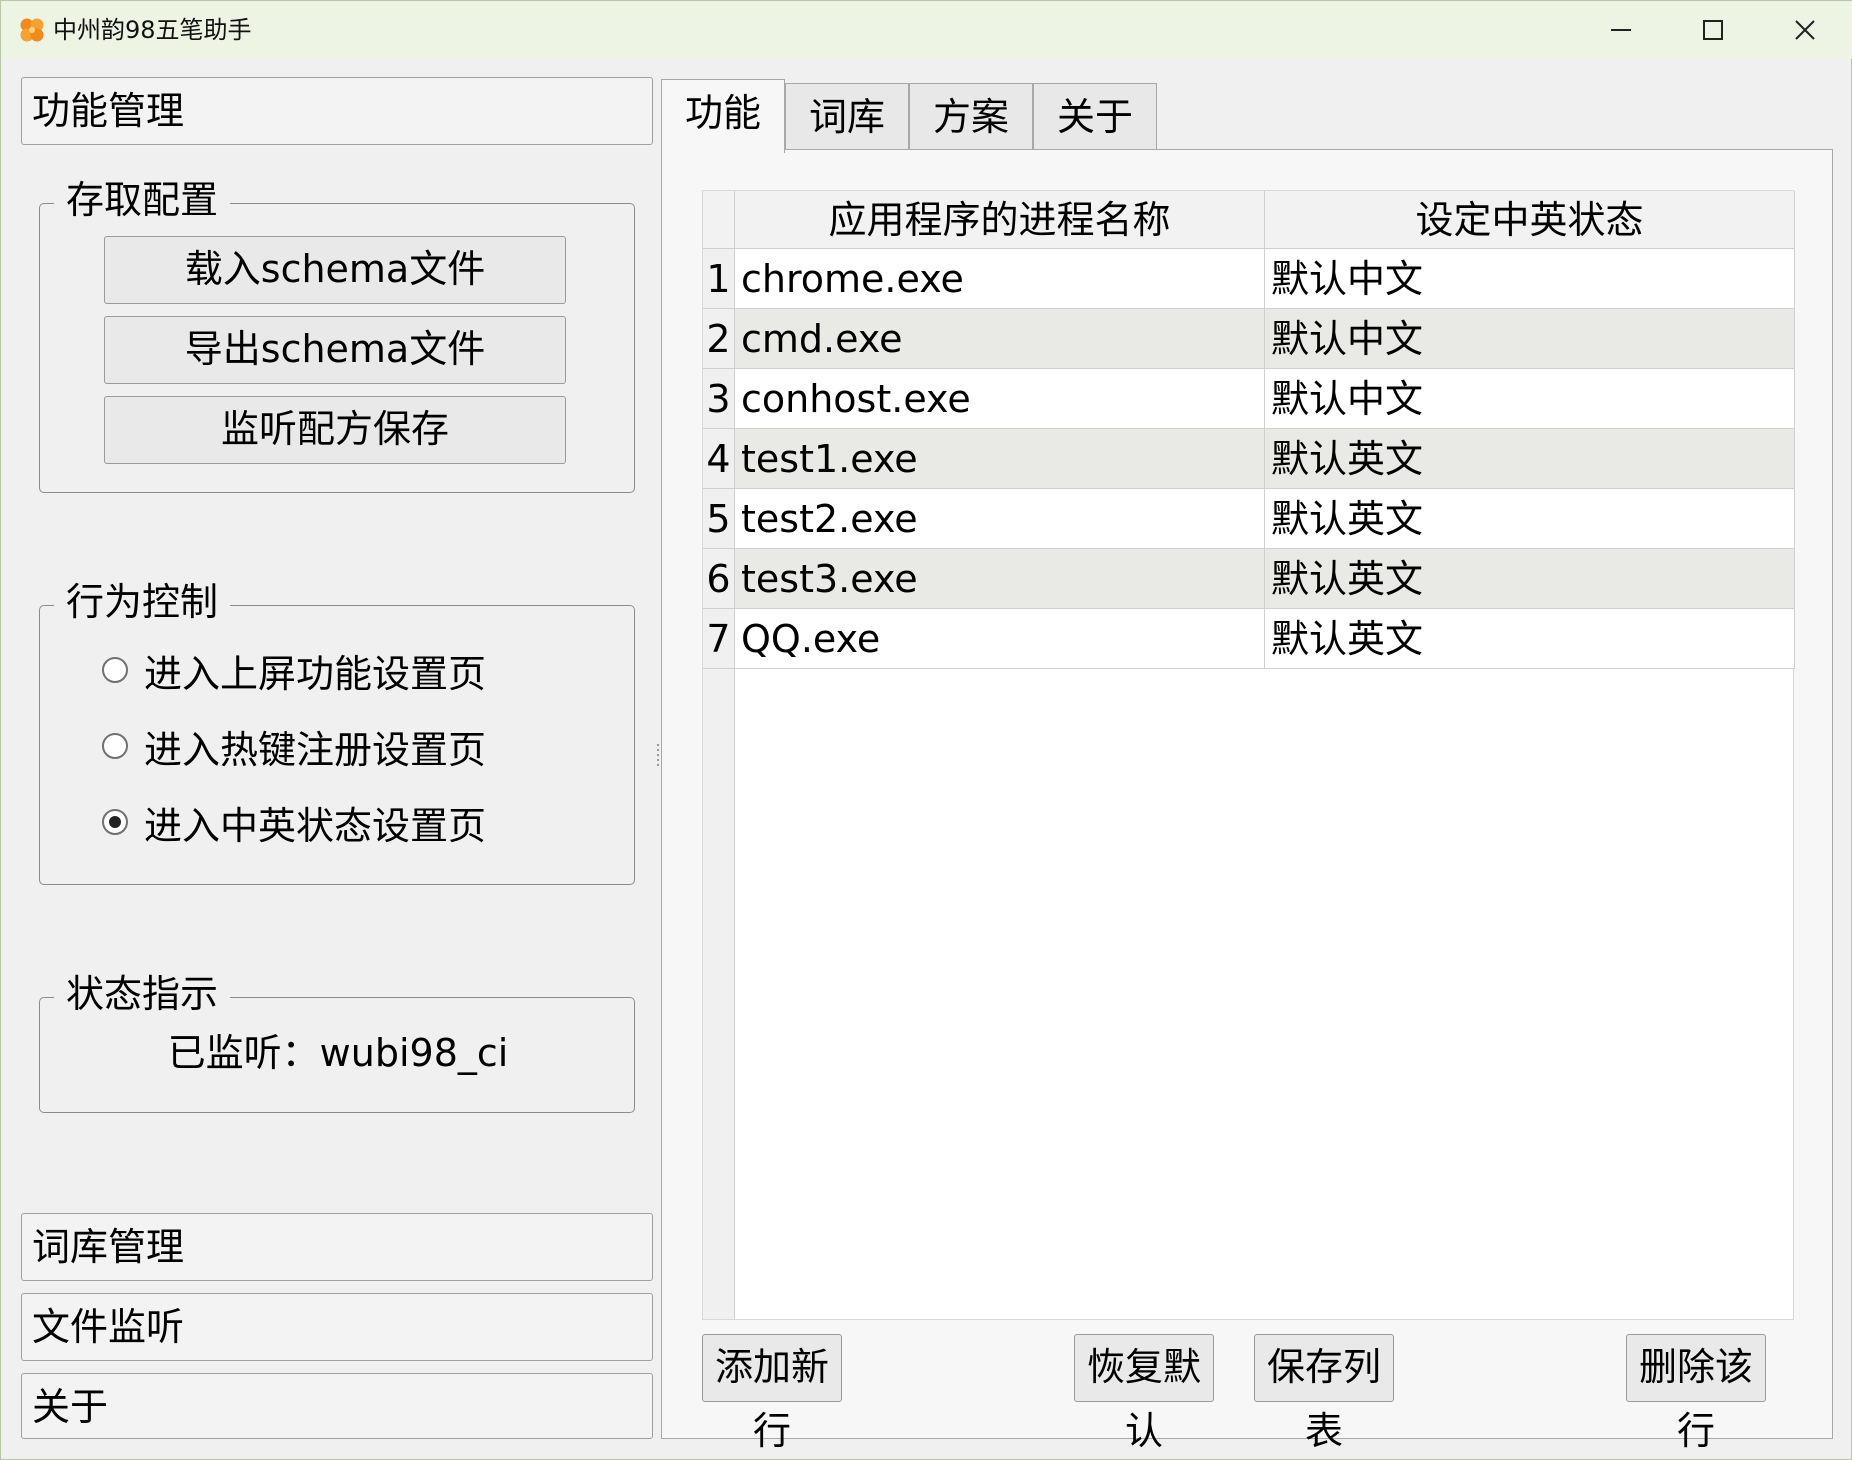 This screenshot has width=1852, height=1460. What do you see at coordinates (719, 579) in the screenshot?
I see `row-number: 6` at bounding box center [719, 579].